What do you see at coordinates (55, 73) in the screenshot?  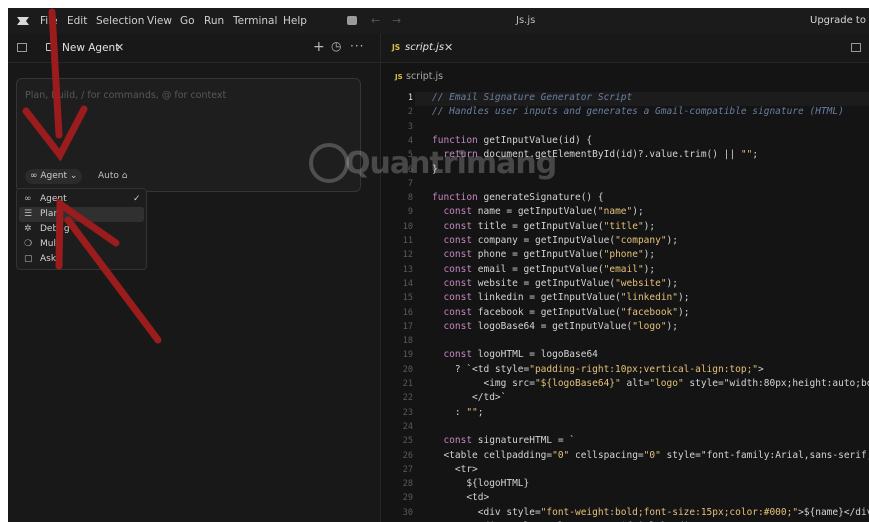 I see `arrow-shaft-top` at bounding box center [55, 73].